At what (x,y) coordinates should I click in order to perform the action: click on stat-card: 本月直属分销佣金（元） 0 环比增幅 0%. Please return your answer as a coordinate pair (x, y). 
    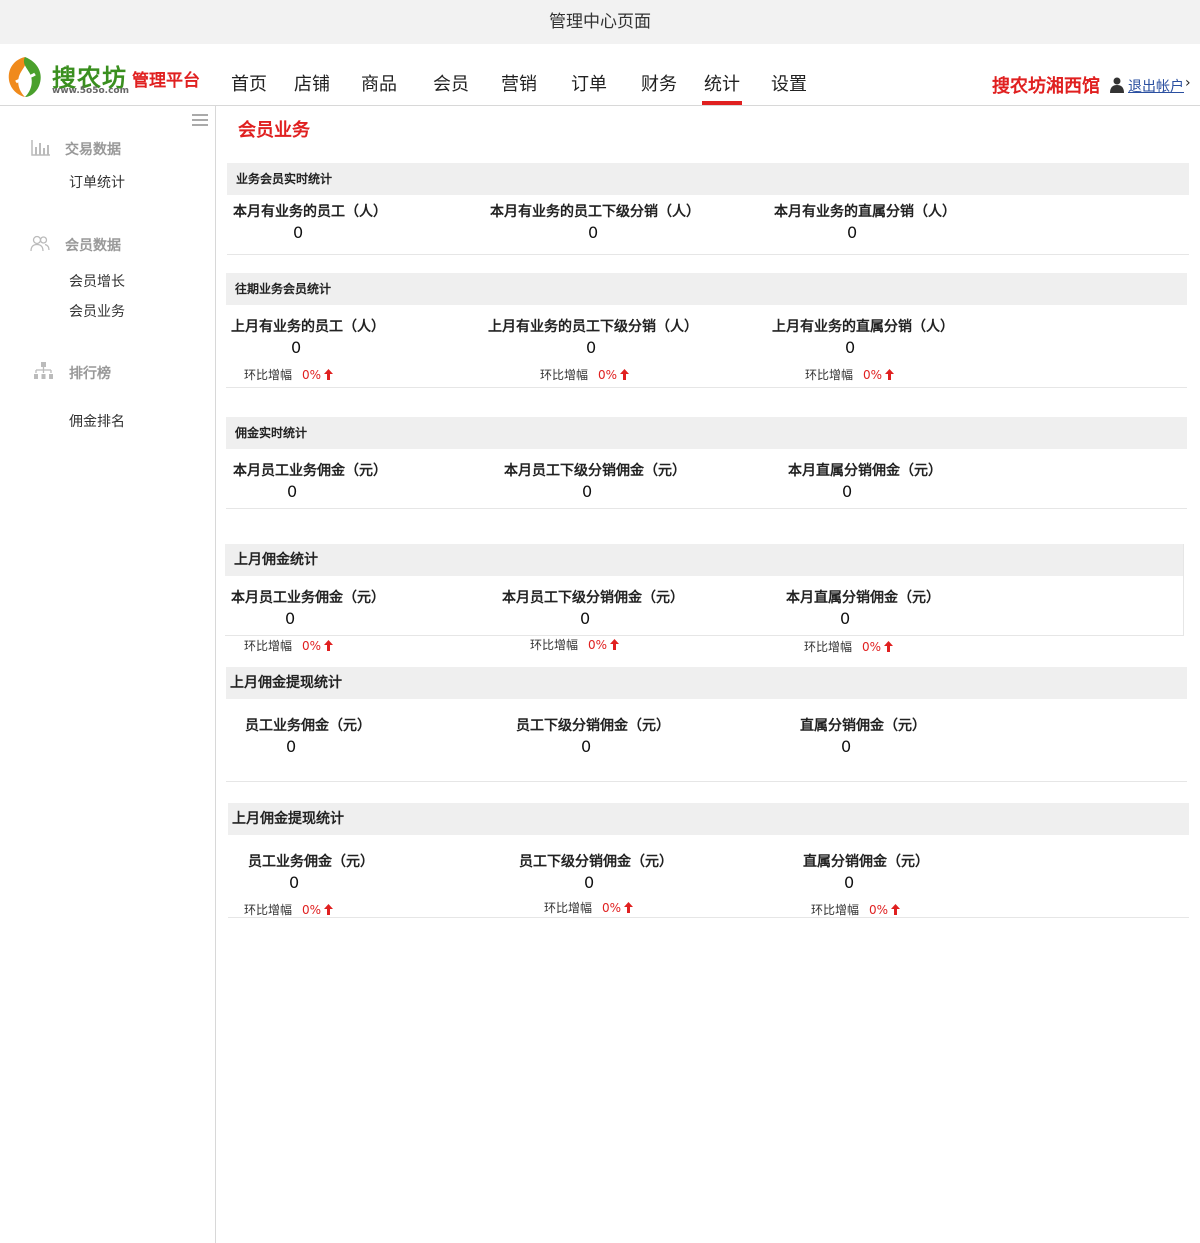
    Looking at the image, I should click on (863, 620).